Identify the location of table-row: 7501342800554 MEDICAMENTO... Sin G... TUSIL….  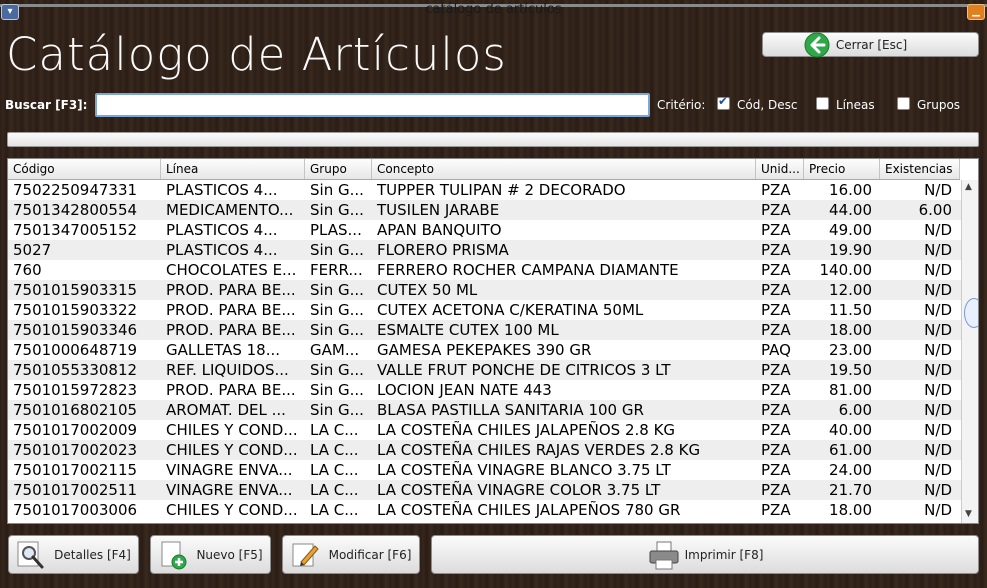
(485, 210).